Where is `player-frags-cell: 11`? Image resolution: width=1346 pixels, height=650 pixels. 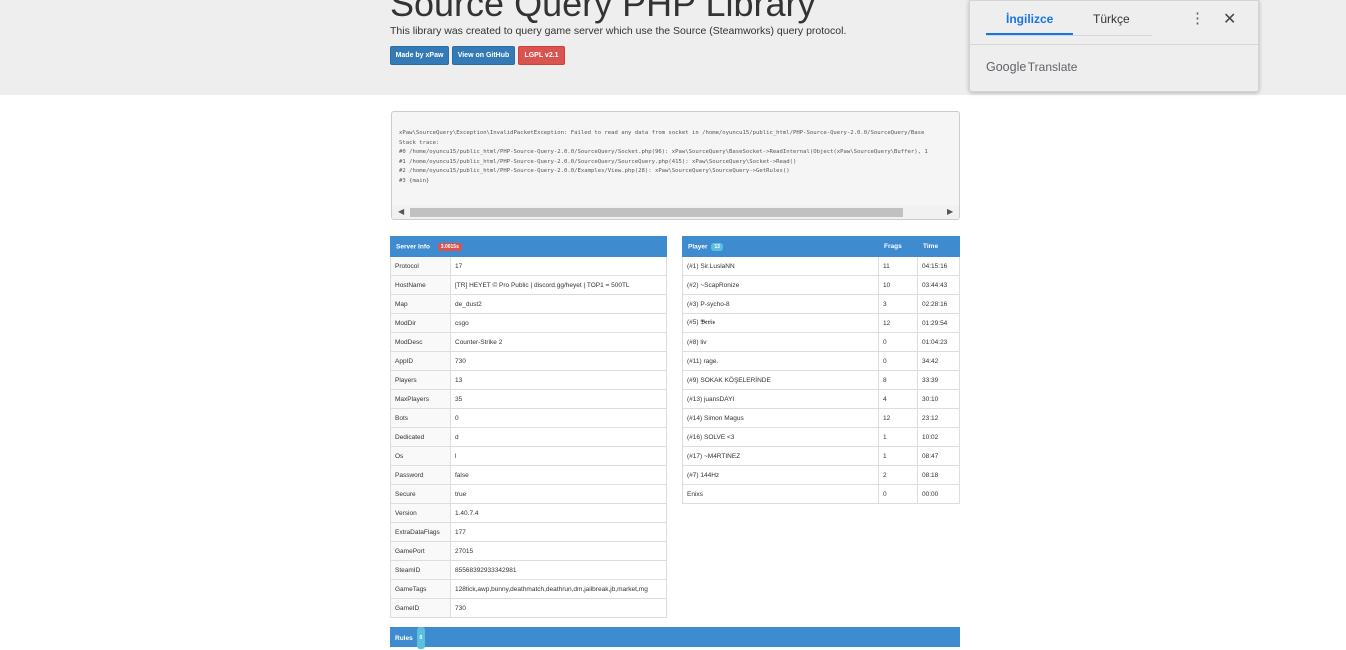
player-frags-cell: 11 is located at coordinates (898, 266).